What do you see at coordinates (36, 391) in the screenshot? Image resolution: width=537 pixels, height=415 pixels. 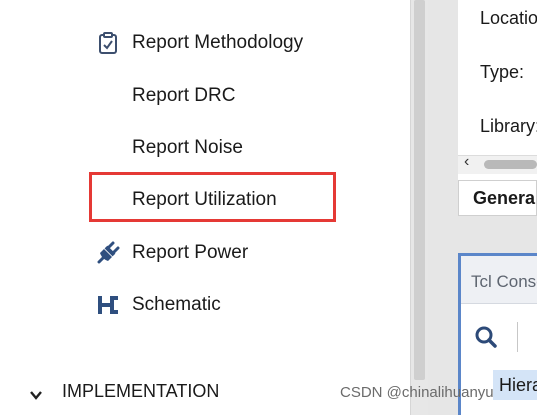 I see `chevron-down-icon` at bounding box center [36, 391].